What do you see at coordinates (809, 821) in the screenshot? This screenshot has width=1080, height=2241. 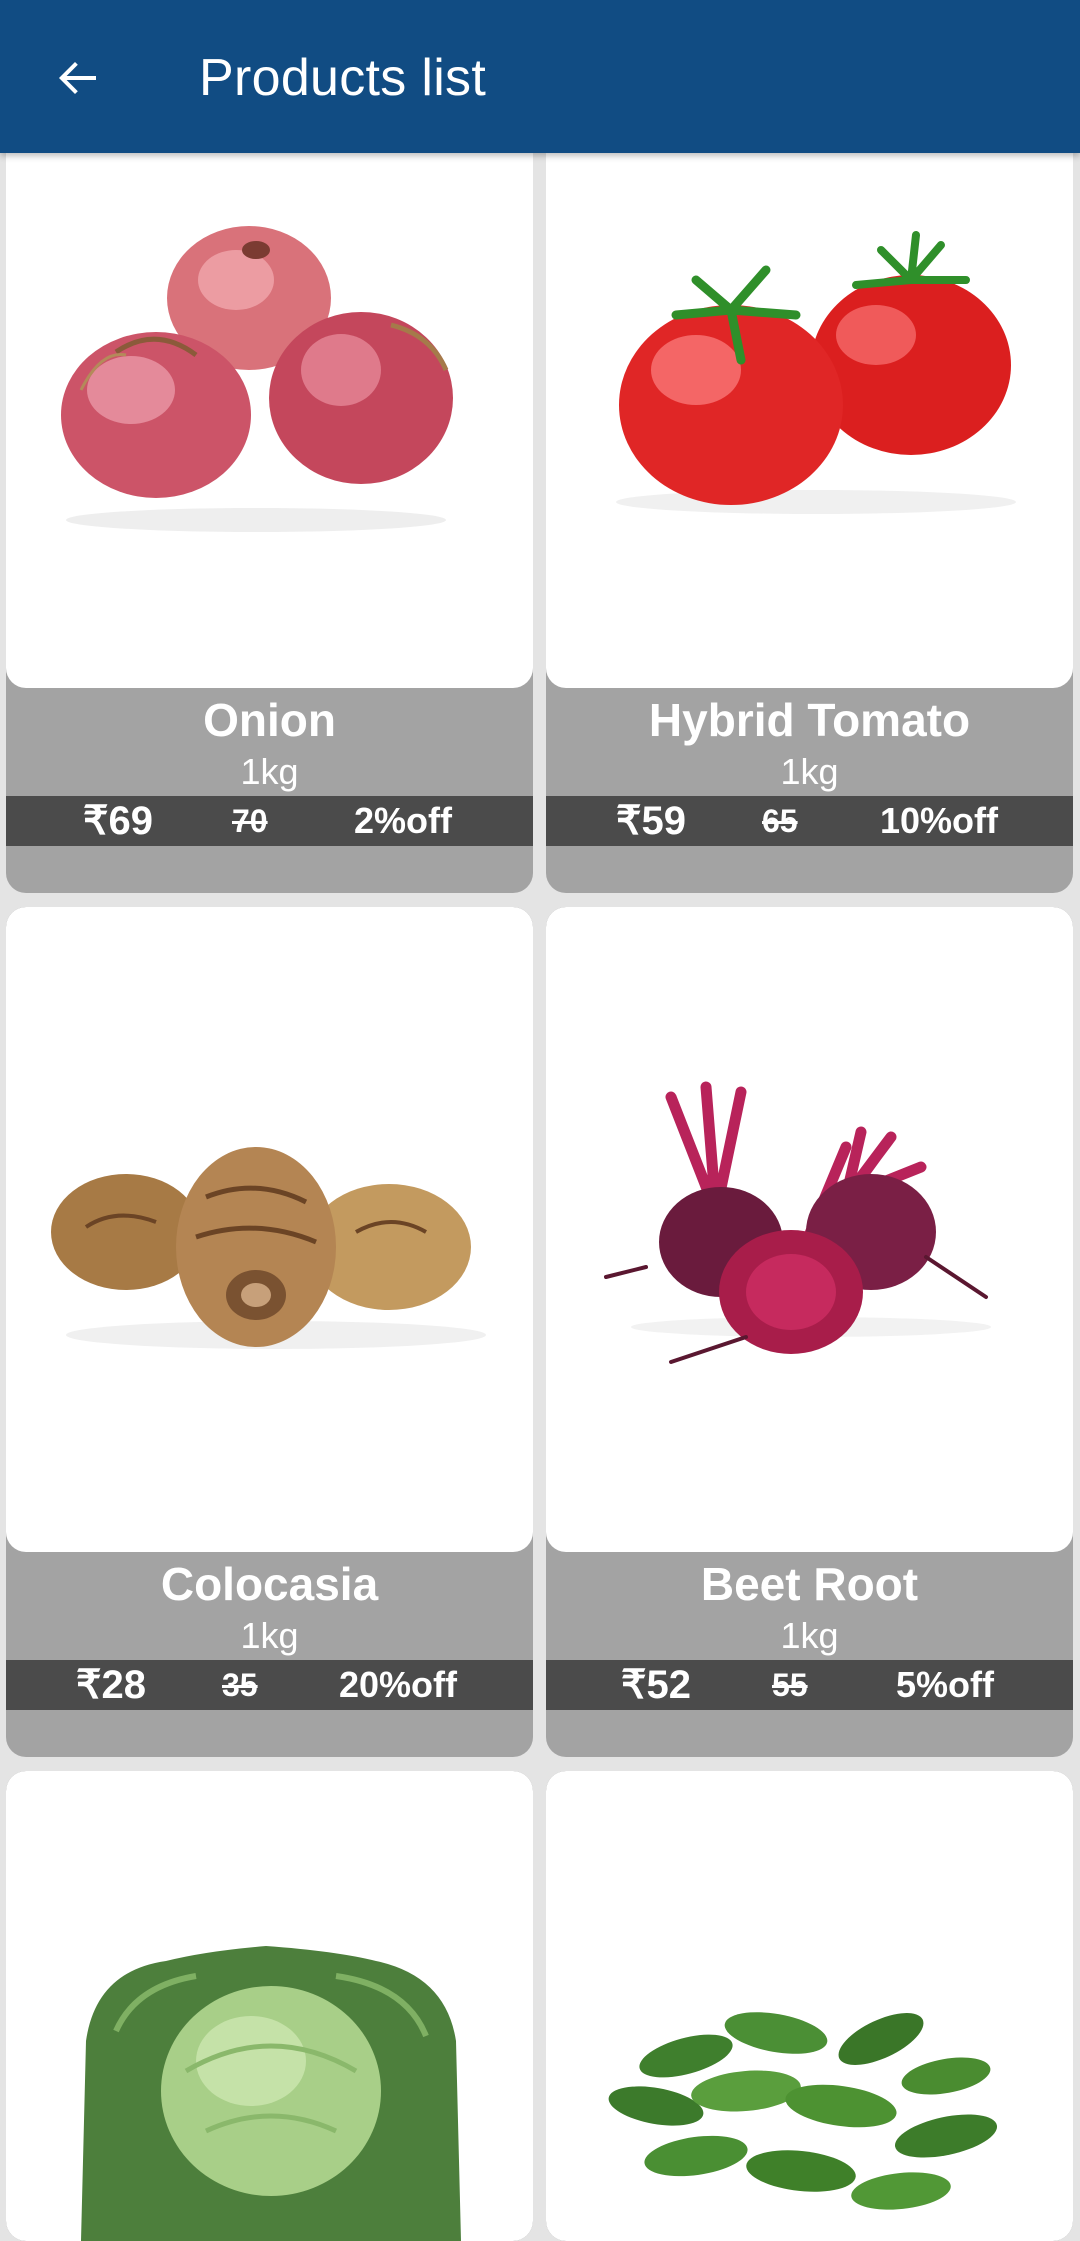 I see `price-bar: ₹59 65 10%off` at bounding box center [809, 821].